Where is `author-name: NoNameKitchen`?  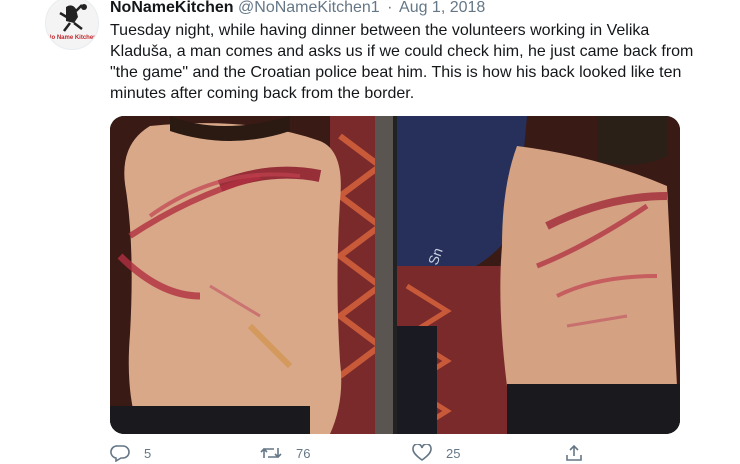 author-name: NoNameKitchen is located at coordinates (172, 8).